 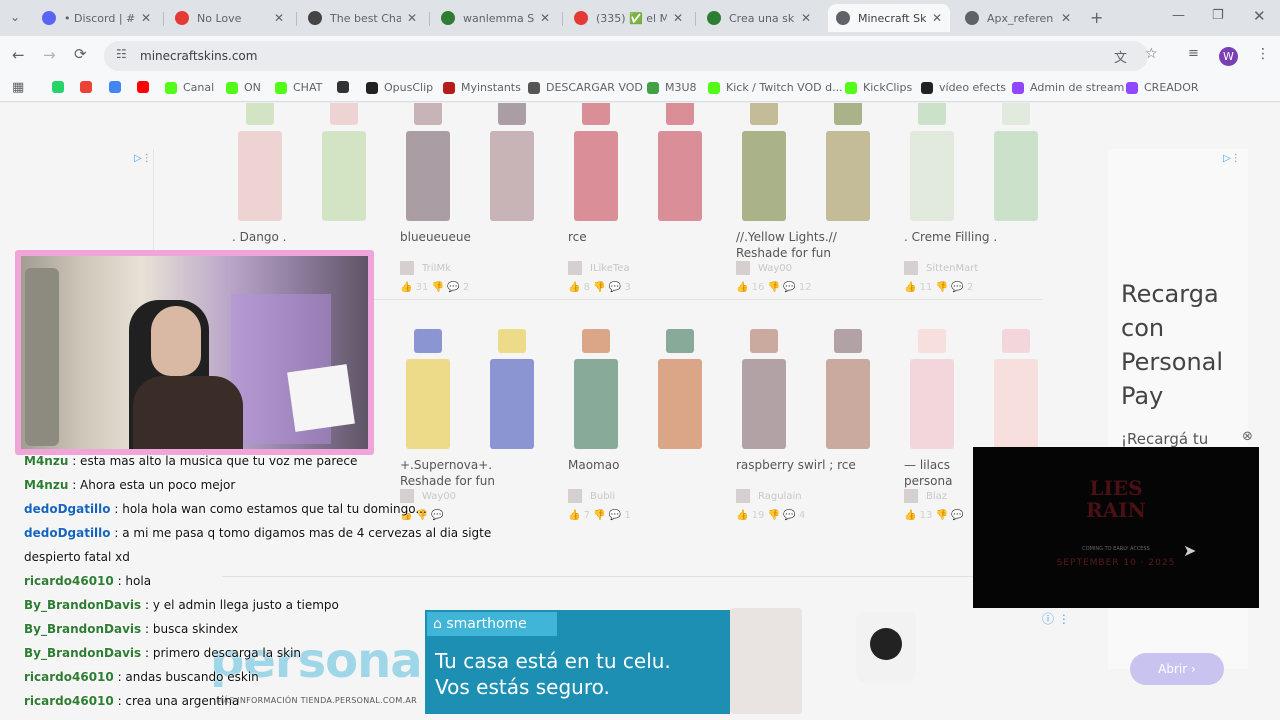 What do you see at coordinates (96, 18) in the screenshot?
I see `browser-tab: • Discord | # ✕` at bounding box center [96, 18].